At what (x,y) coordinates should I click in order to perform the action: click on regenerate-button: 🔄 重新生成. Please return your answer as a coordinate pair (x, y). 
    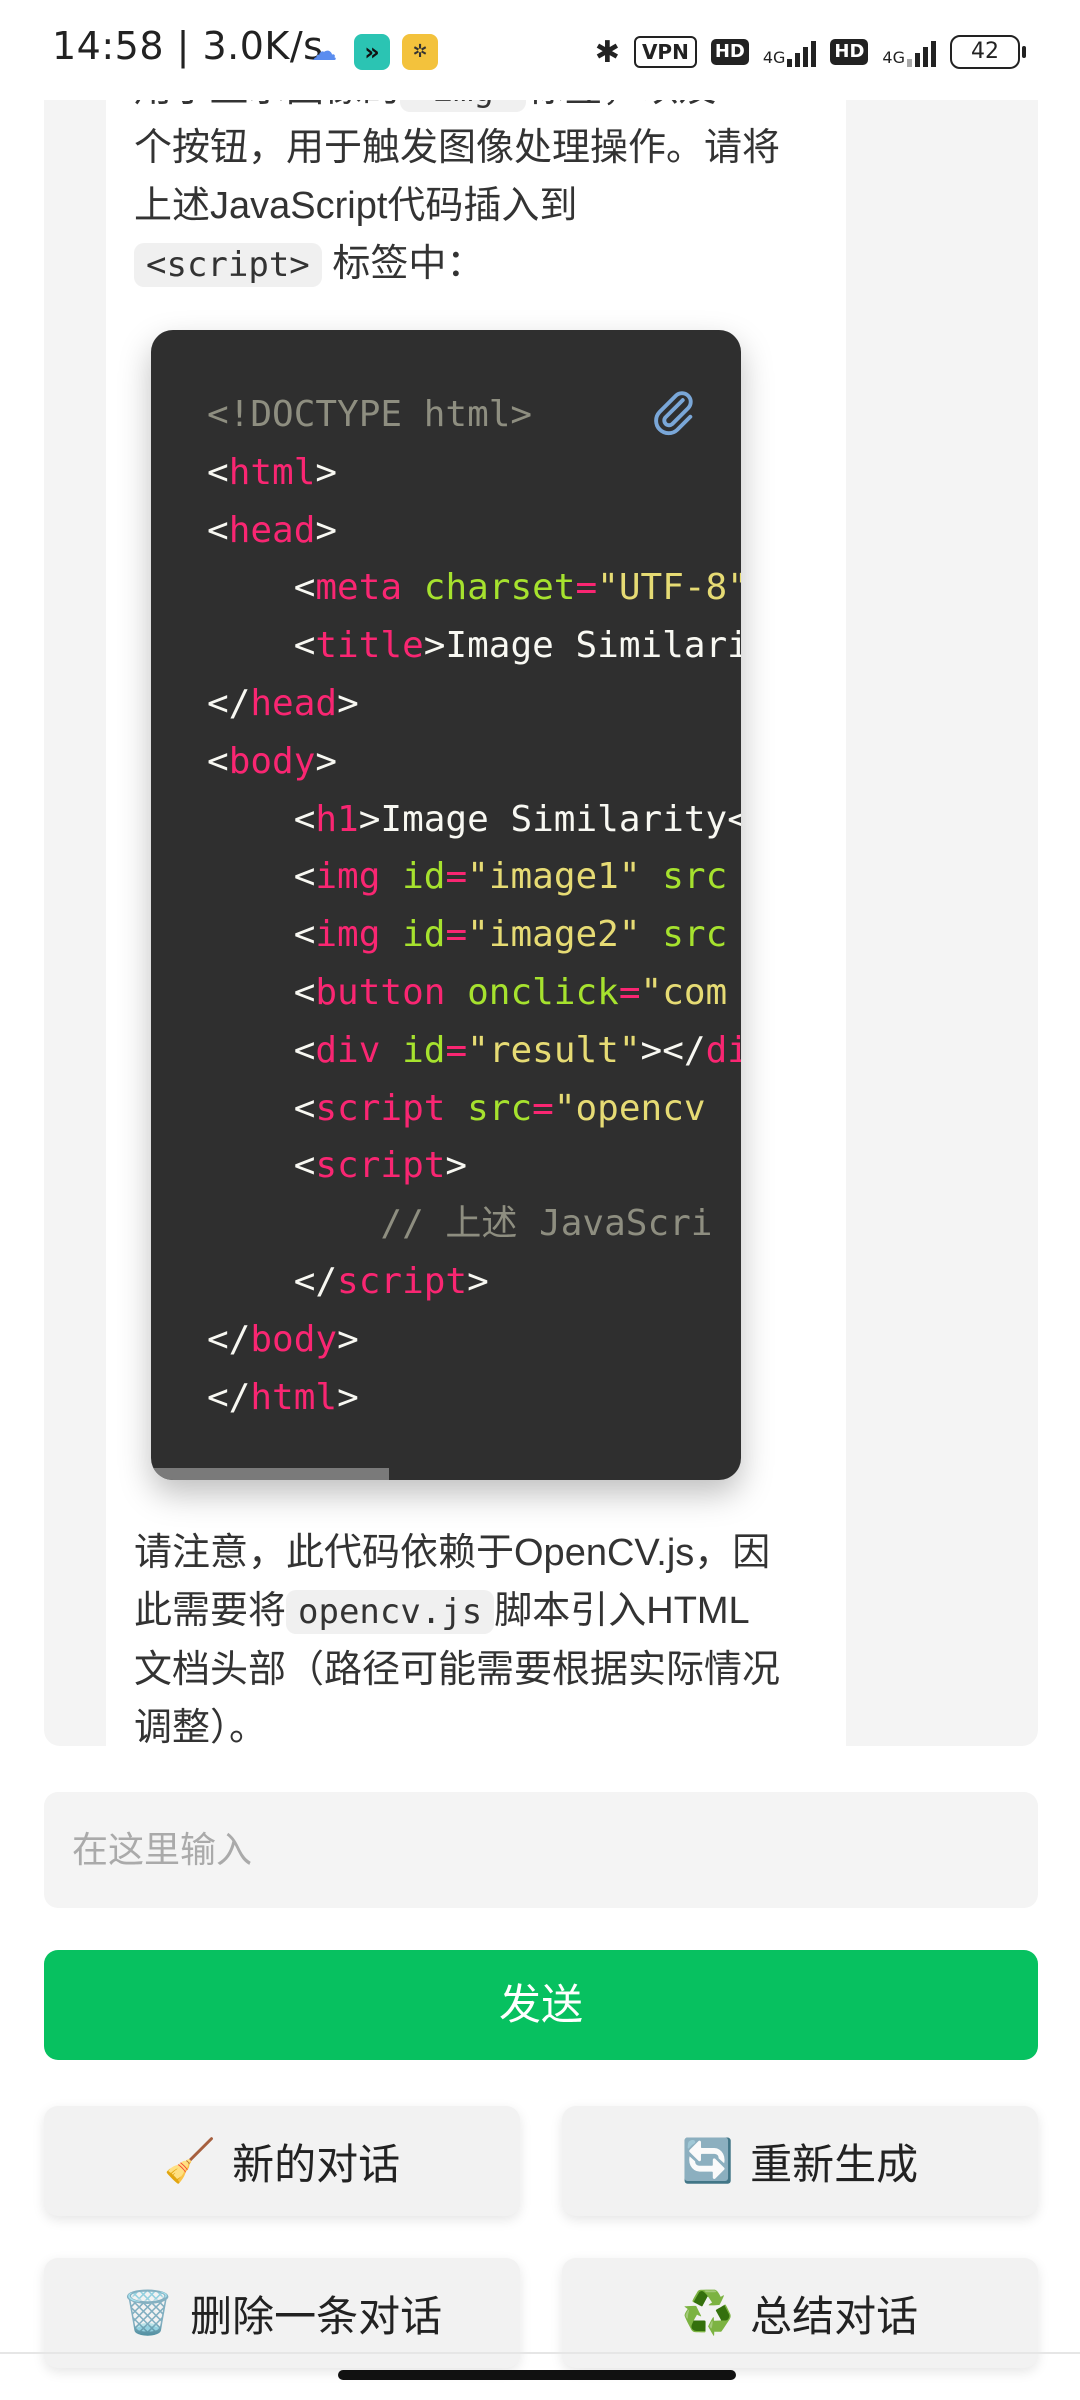
    Looking at the image, I should click on (800, 2161).